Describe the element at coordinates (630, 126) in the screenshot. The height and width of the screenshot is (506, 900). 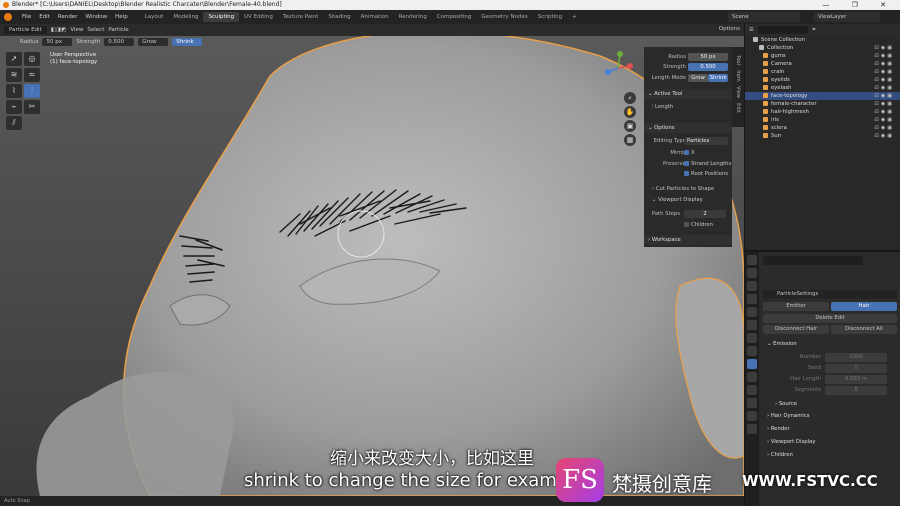
I see `camera-view-icon: ▣` at that location.